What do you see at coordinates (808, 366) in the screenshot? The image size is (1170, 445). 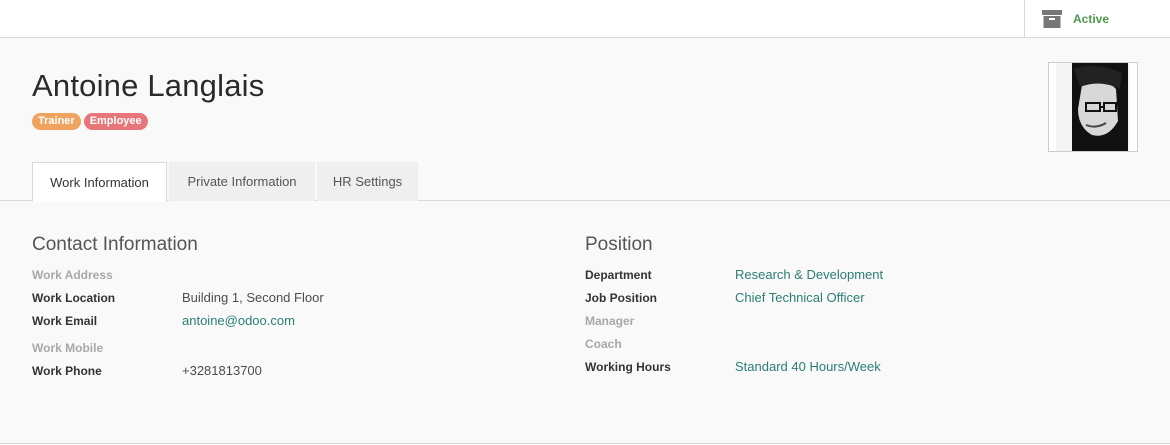 I see `working-hours-link: Standard 40 Hours/Week` at bounding box center [808, 366].